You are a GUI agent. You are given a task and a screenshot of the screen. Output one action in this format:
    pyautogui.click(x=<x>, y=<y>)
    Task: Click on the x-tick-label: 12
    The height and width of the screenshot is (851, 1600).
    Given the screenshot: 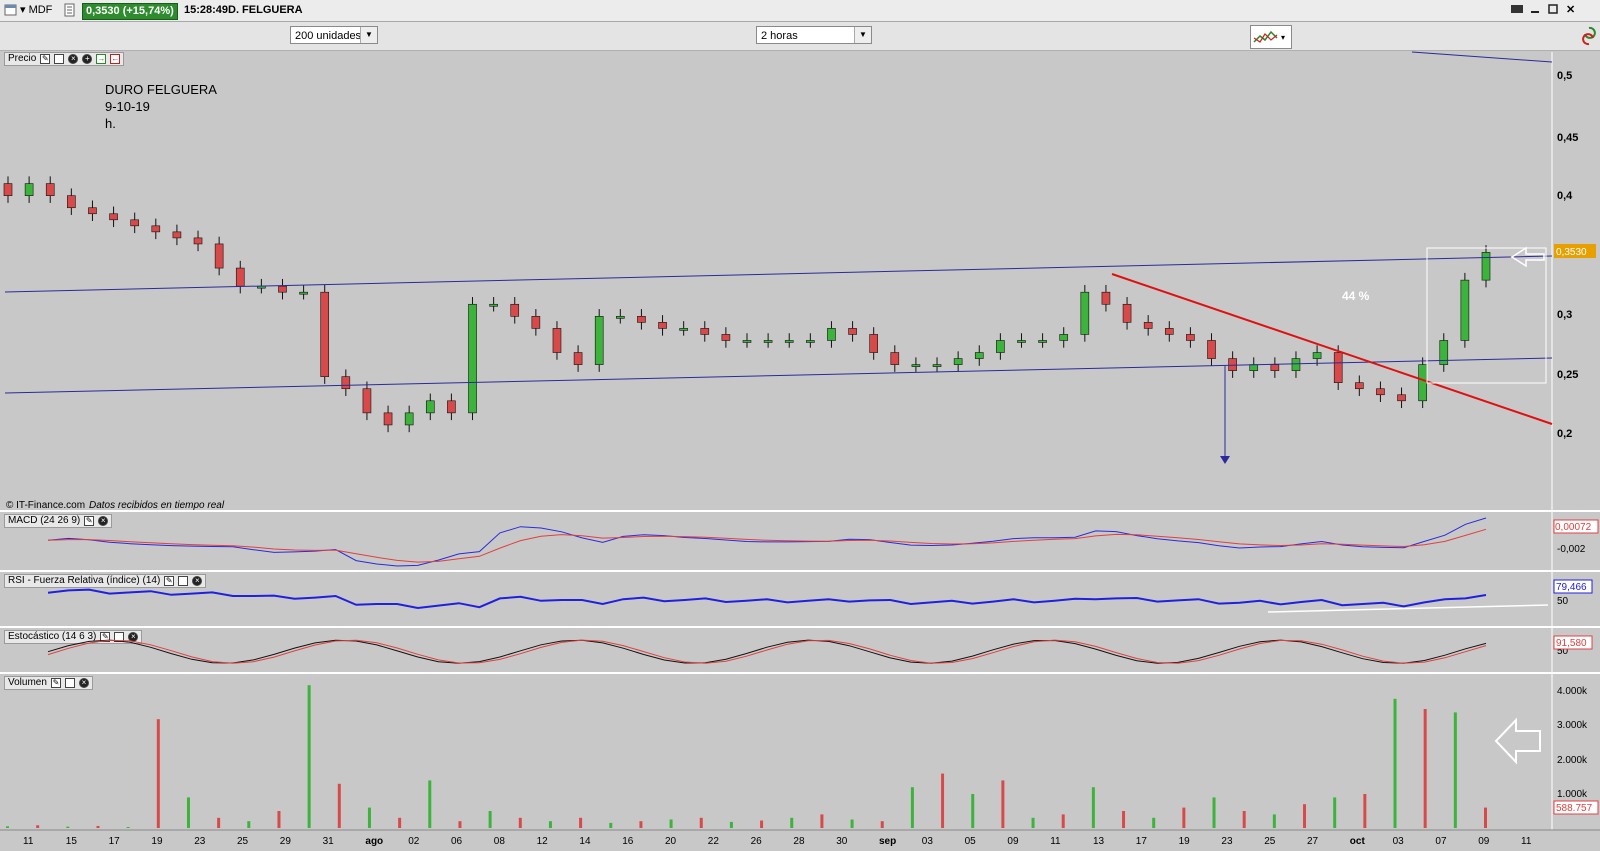 What is the action you would take?
    pyautogui.click(x=543, y=841)
    